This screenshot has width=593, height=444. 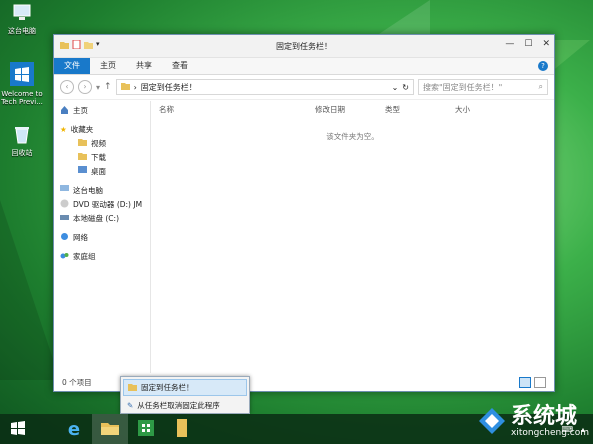 I want to click on refresh-icon: ↻, so click(x=405, y=87).